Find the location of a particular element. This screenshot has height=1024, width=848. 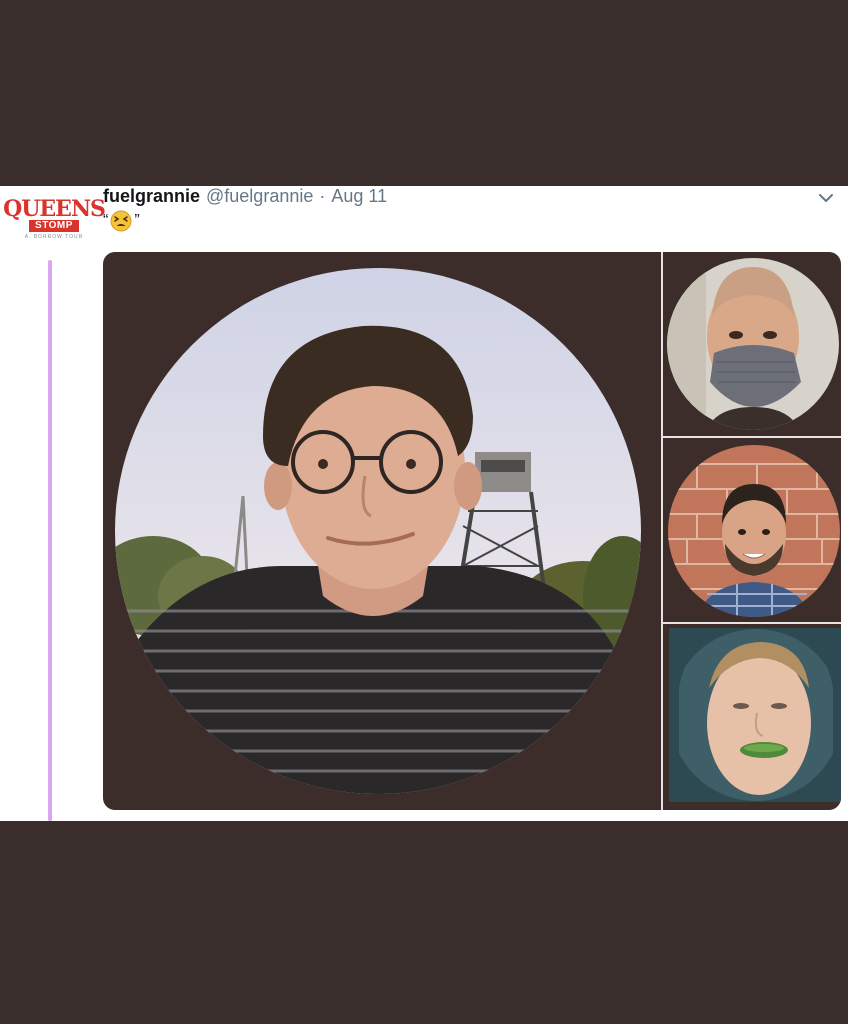

chevron-down-icon is located at coordinates (826, 198).